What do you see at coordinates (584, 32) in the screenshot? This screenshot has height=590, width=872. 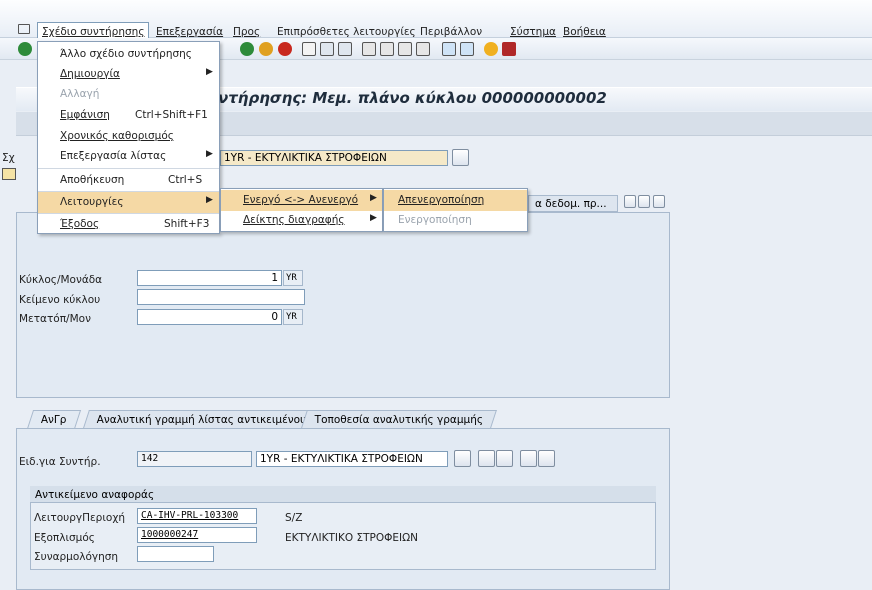 I see `menu-help: Βοήθεια` at bounding box center [584, 32].